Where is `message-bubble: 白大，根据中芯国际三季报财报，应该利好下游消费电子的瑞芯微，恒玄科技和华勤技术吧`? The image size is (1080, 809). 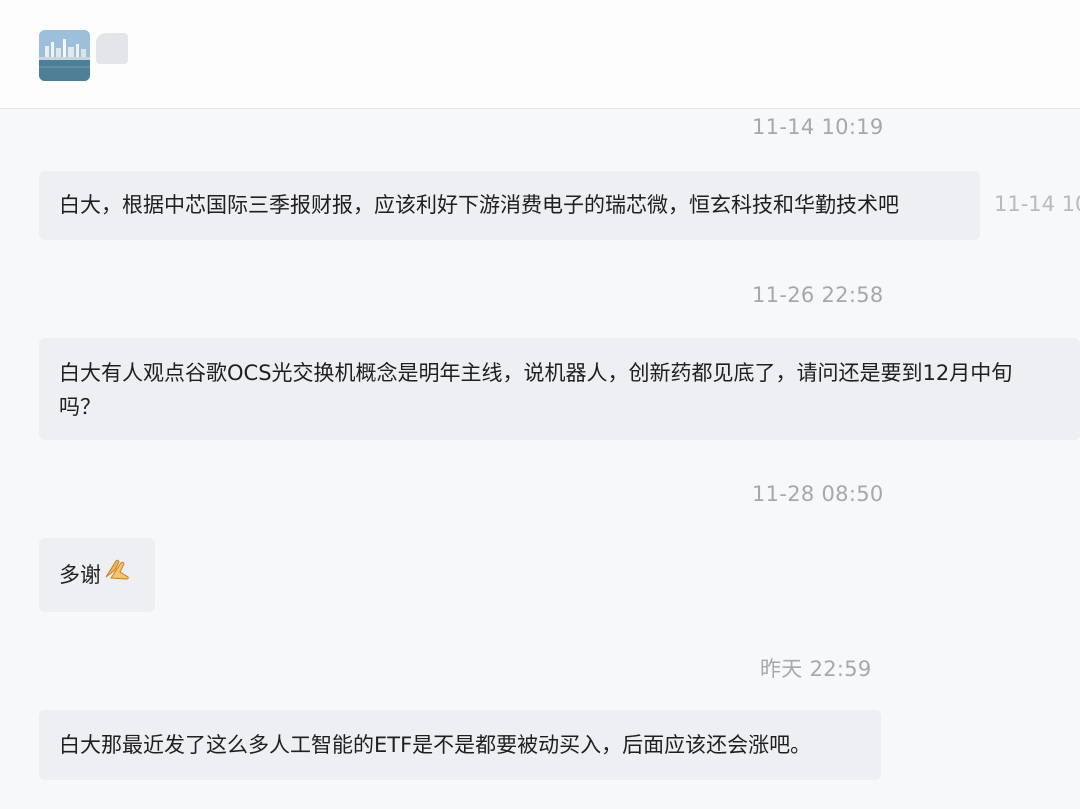 message-bubble: 白大，根据中芯国际三季报财报，应该利好下游消费电子的瑞芯微，恒玄科技和华勤技术吧 is located at coordinates (509, 205).